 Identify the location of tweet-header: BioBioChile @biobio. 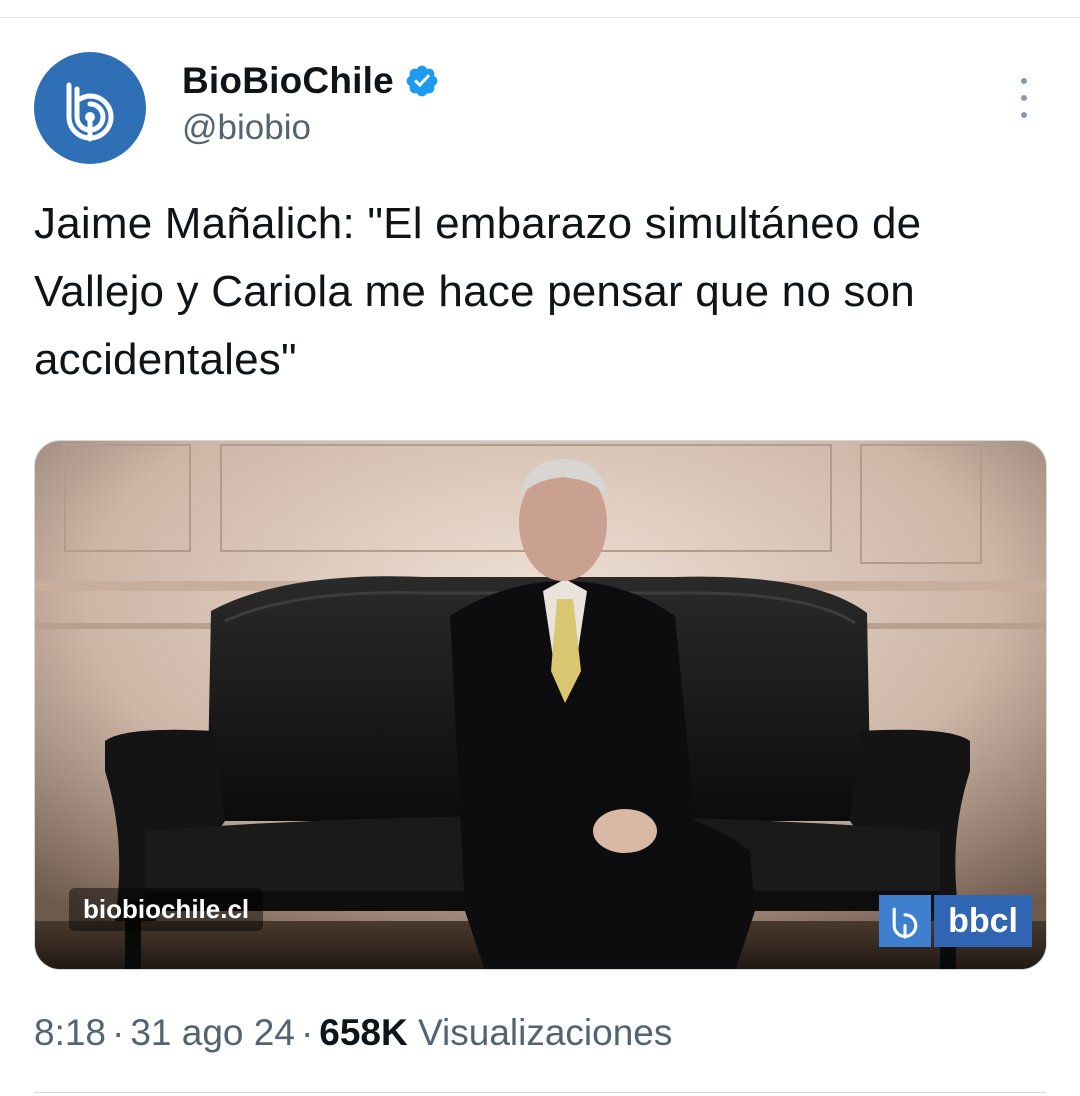
(311, 103).